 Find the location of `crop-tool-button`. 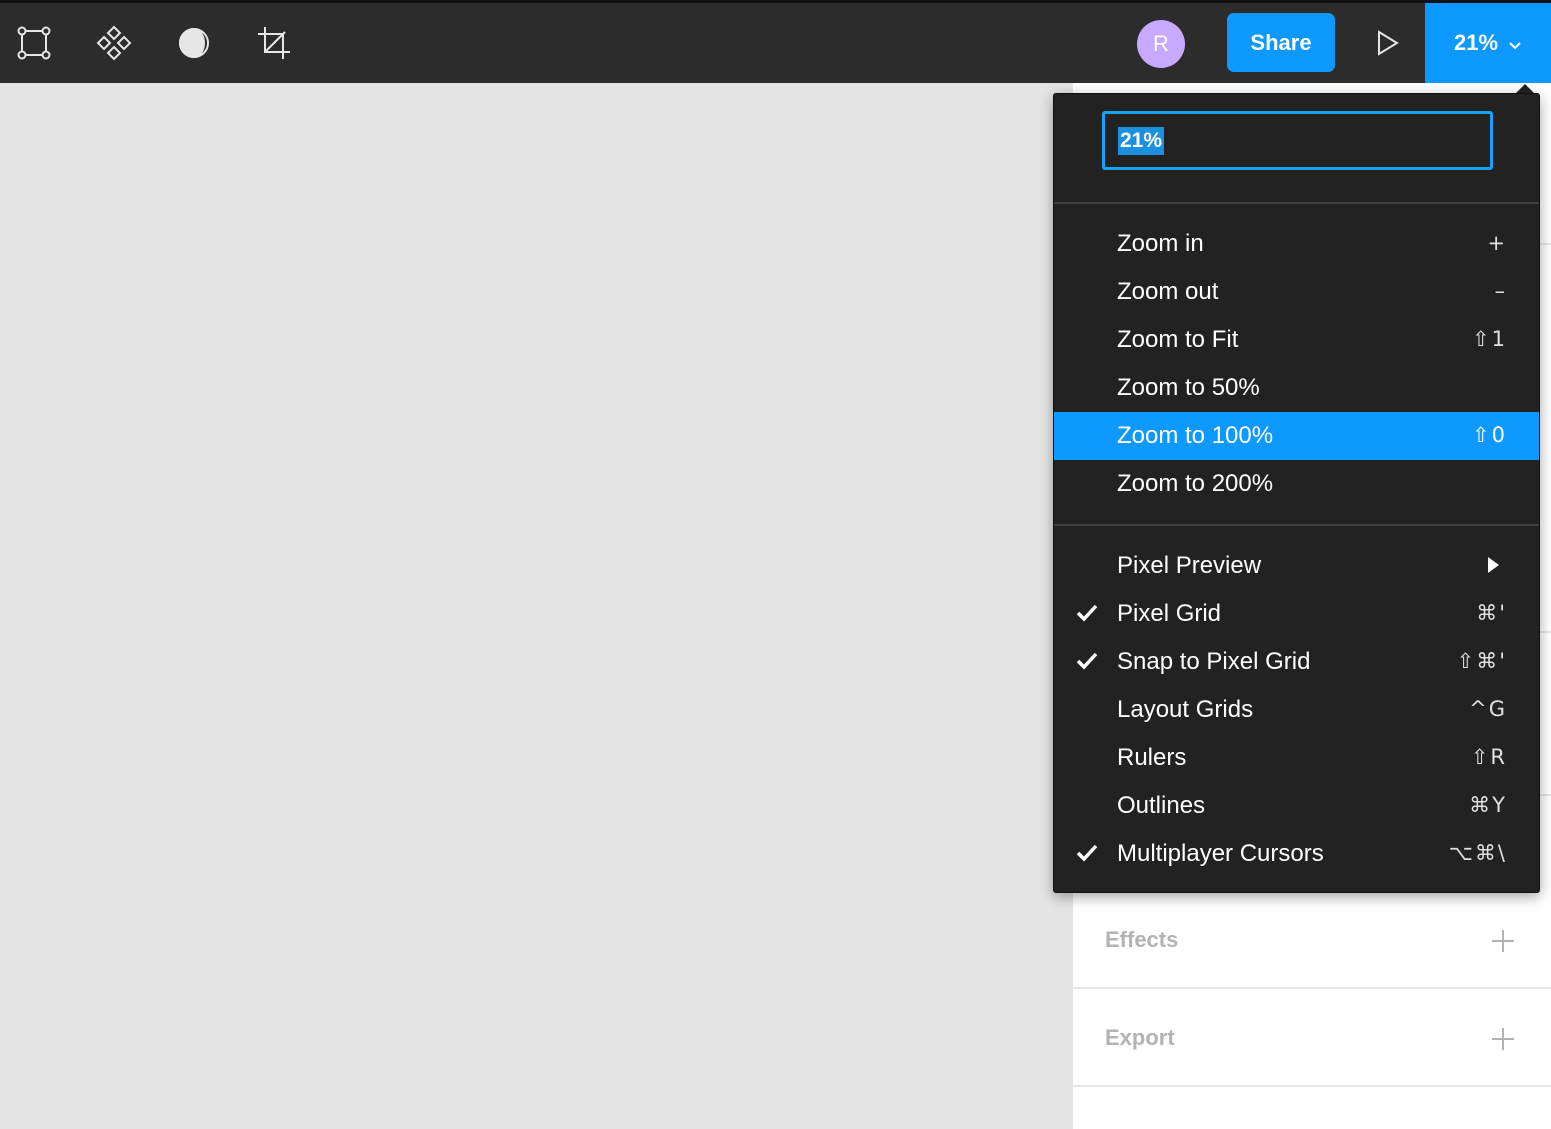

crop-tool-button is located at coordinates (274, 43).